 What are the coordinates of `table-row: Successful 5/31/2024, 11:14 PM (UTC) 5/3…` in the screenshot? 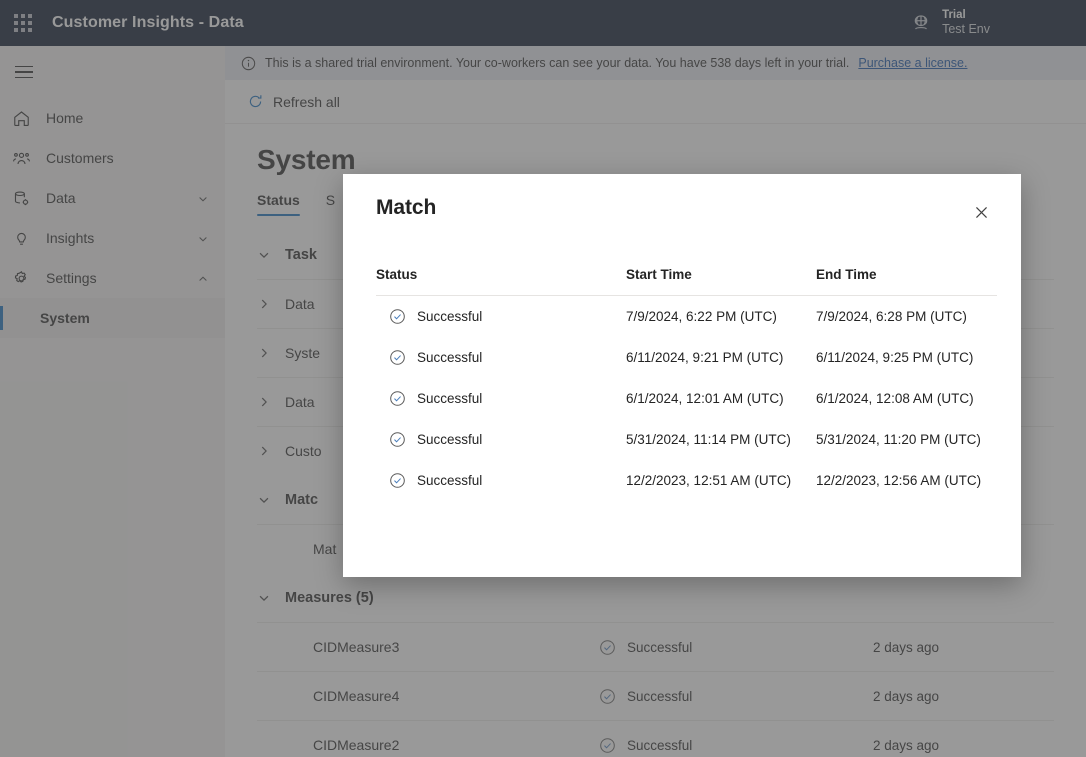 It's located at (686, 439).